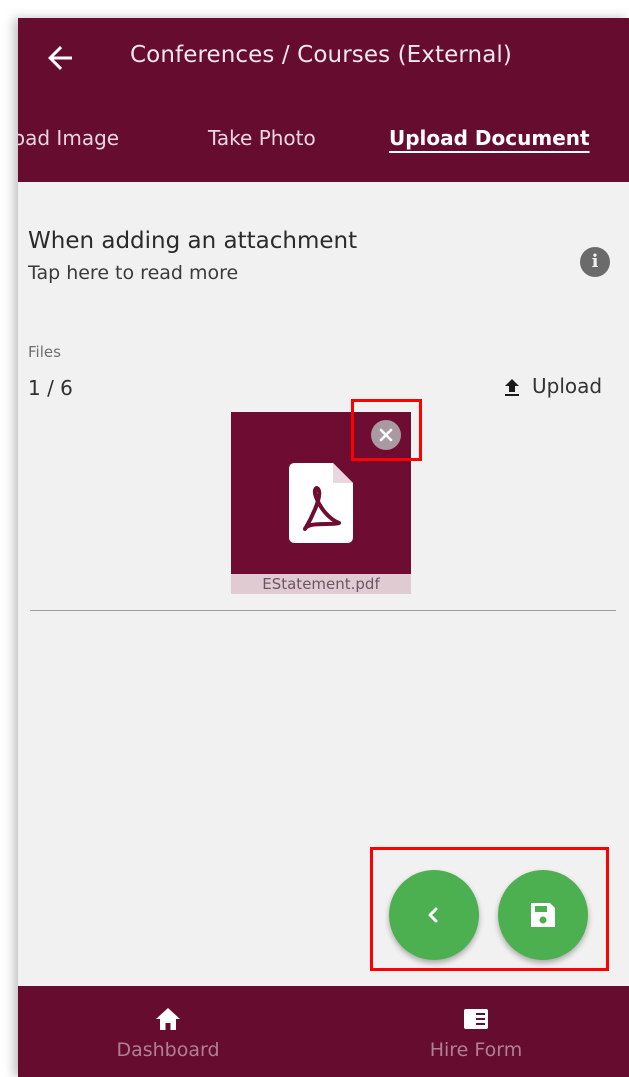 The image size is (629, 1077). Describe the element at coordinates (321, 55) in the screenshot. I see `page-title: Conferences / Courses (External)` at that location.